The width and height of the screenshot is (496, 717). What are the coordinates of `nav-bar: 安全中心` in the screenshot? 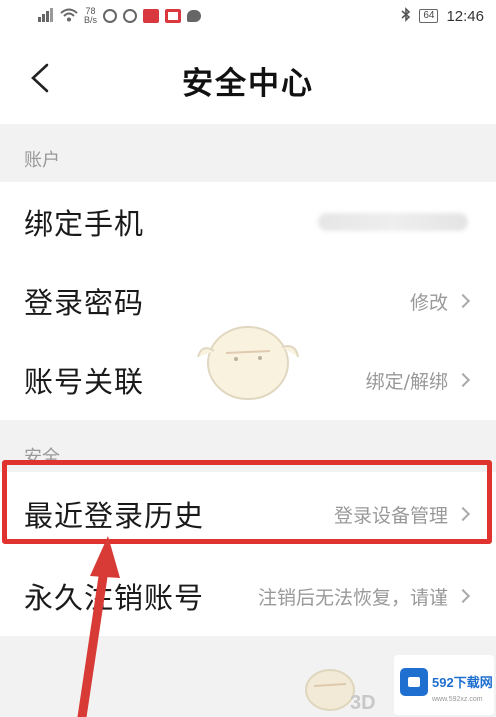 It's located at (248, 79).